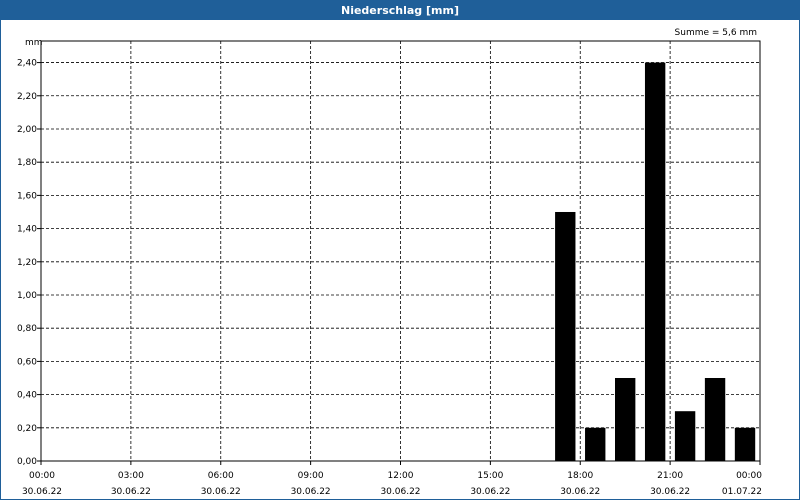  What do you see at coordinates (27, 462) in the screenshot?
I see `y-tick-label: 0,00` at bounding box center [27, 462].